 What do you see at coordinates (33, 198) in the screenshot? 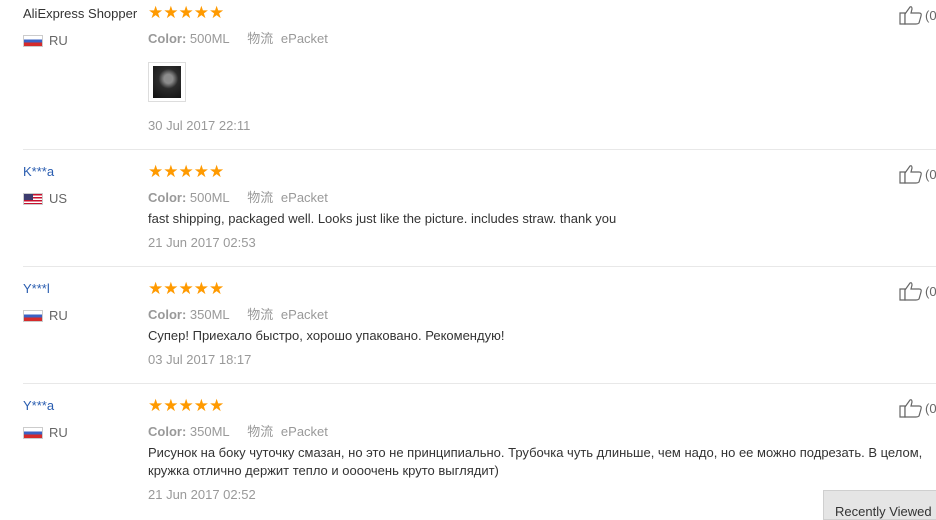
I see `us-flag-icon` at bounding box center [33, 198].